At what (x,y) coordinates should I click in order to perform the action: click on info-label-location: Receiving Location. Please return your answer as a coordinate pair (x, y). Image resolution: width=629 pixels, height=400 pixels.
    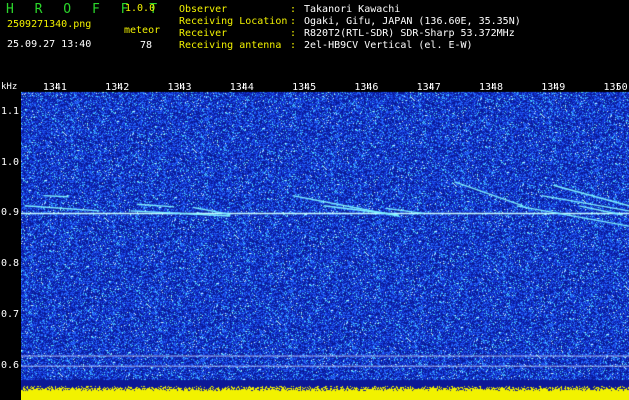
    Looking at the image, I should click on (233, 21).